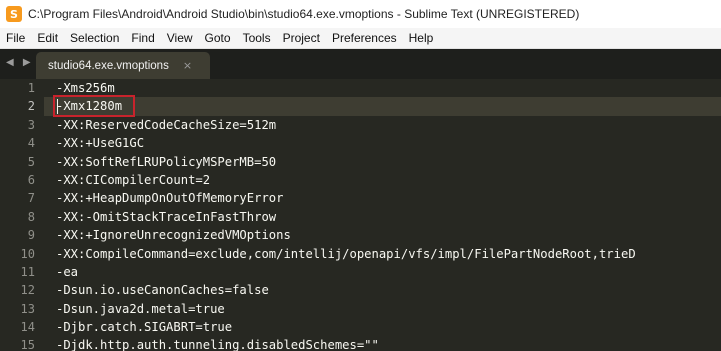 The width and height of the screenshot is (721, 351). I want to click on code-line: -XX:+UseG1GC, so click(382, 143).